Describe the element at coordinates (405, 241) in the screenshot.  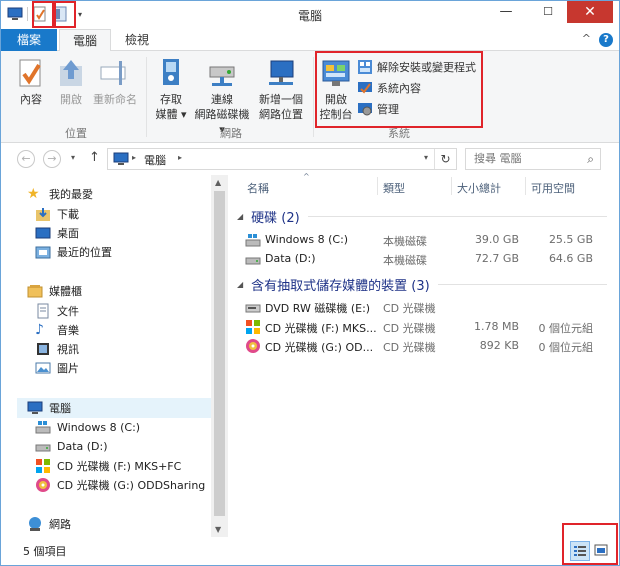
I see `row-type: 本機磁碟` at that location.